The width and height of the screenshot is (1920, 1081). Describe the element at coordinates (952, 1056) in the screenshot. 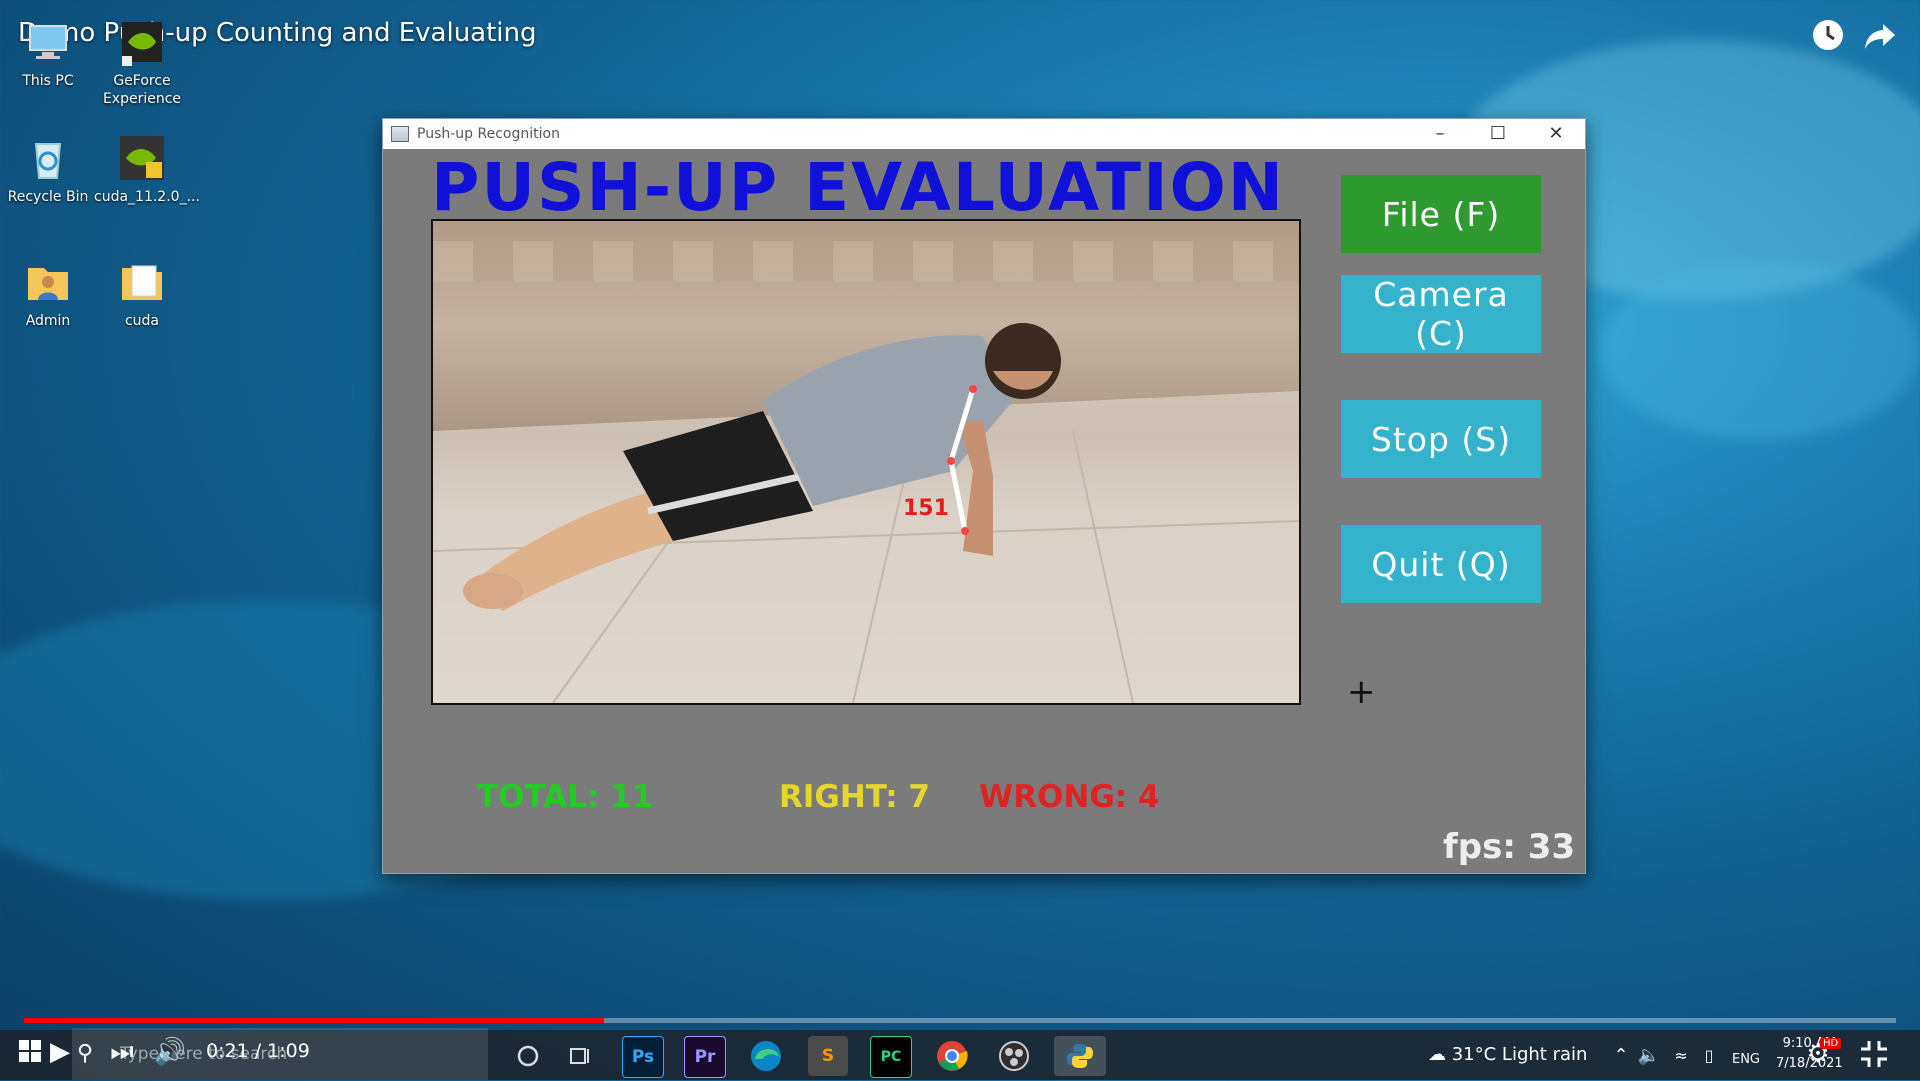

I see `chrome-icon` at that location.